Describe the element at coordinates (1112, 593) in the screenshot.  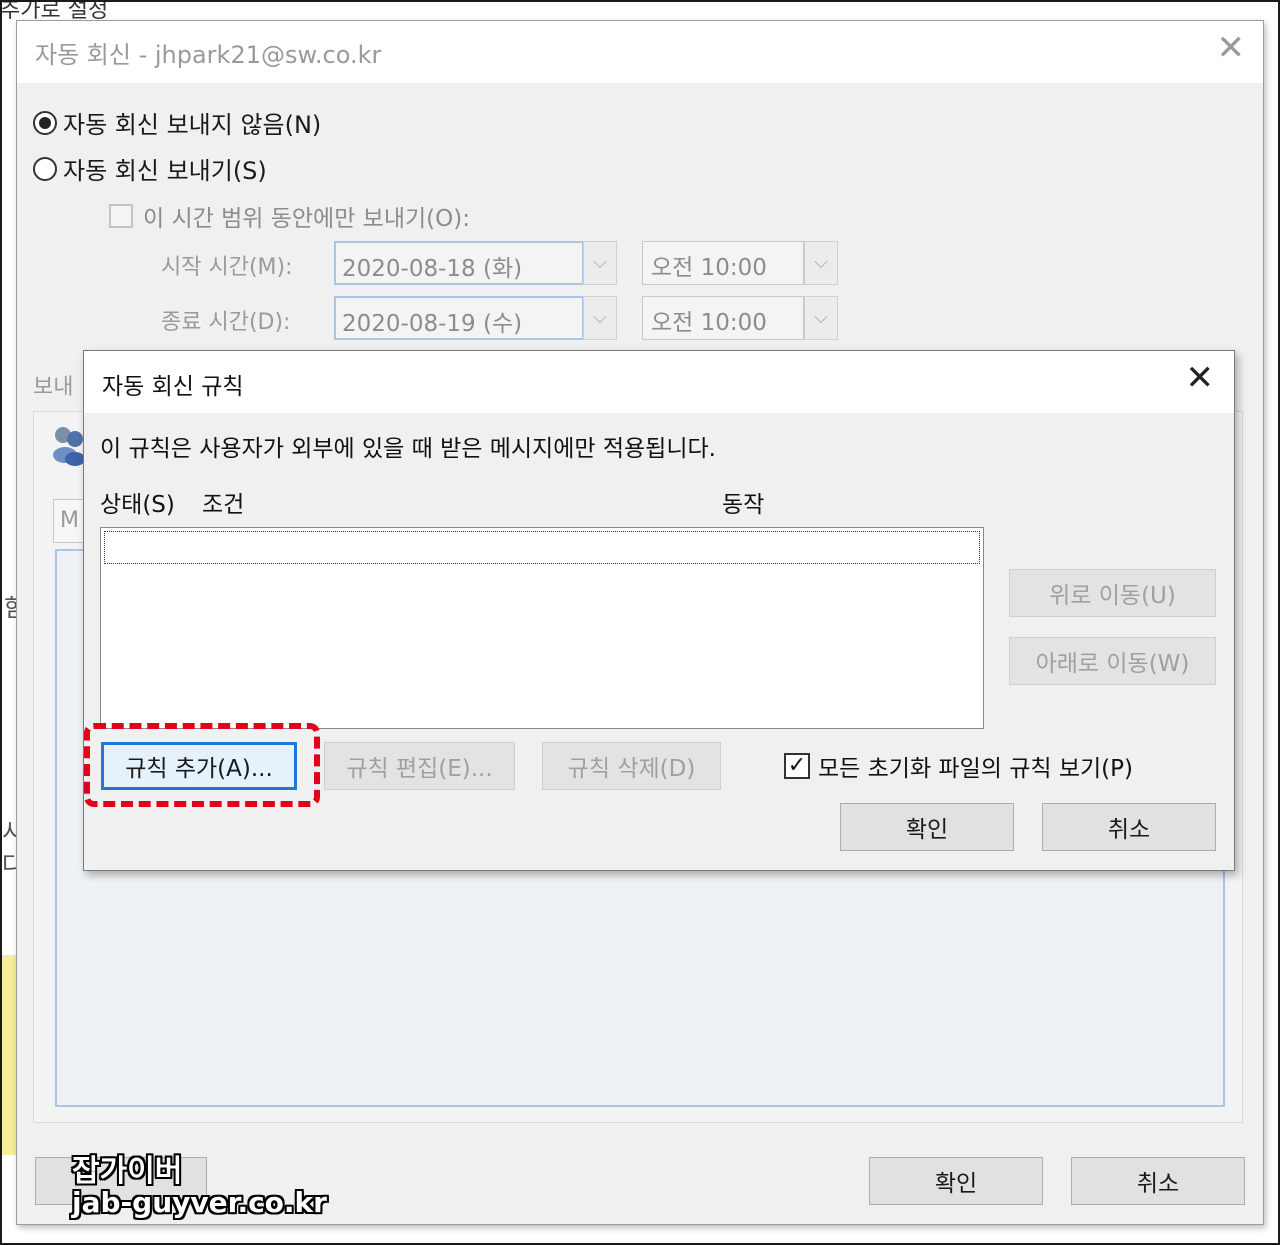
I see `move-up-button: 위로 이동(U)` at that location.